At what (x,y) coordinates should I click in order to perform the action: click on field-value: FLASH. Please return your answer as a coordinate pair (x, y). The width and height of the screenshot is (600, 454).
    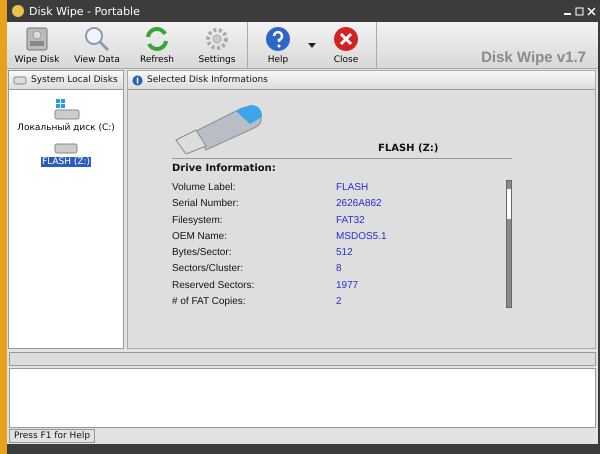
    Looking at the image, I should click on (353, 188).